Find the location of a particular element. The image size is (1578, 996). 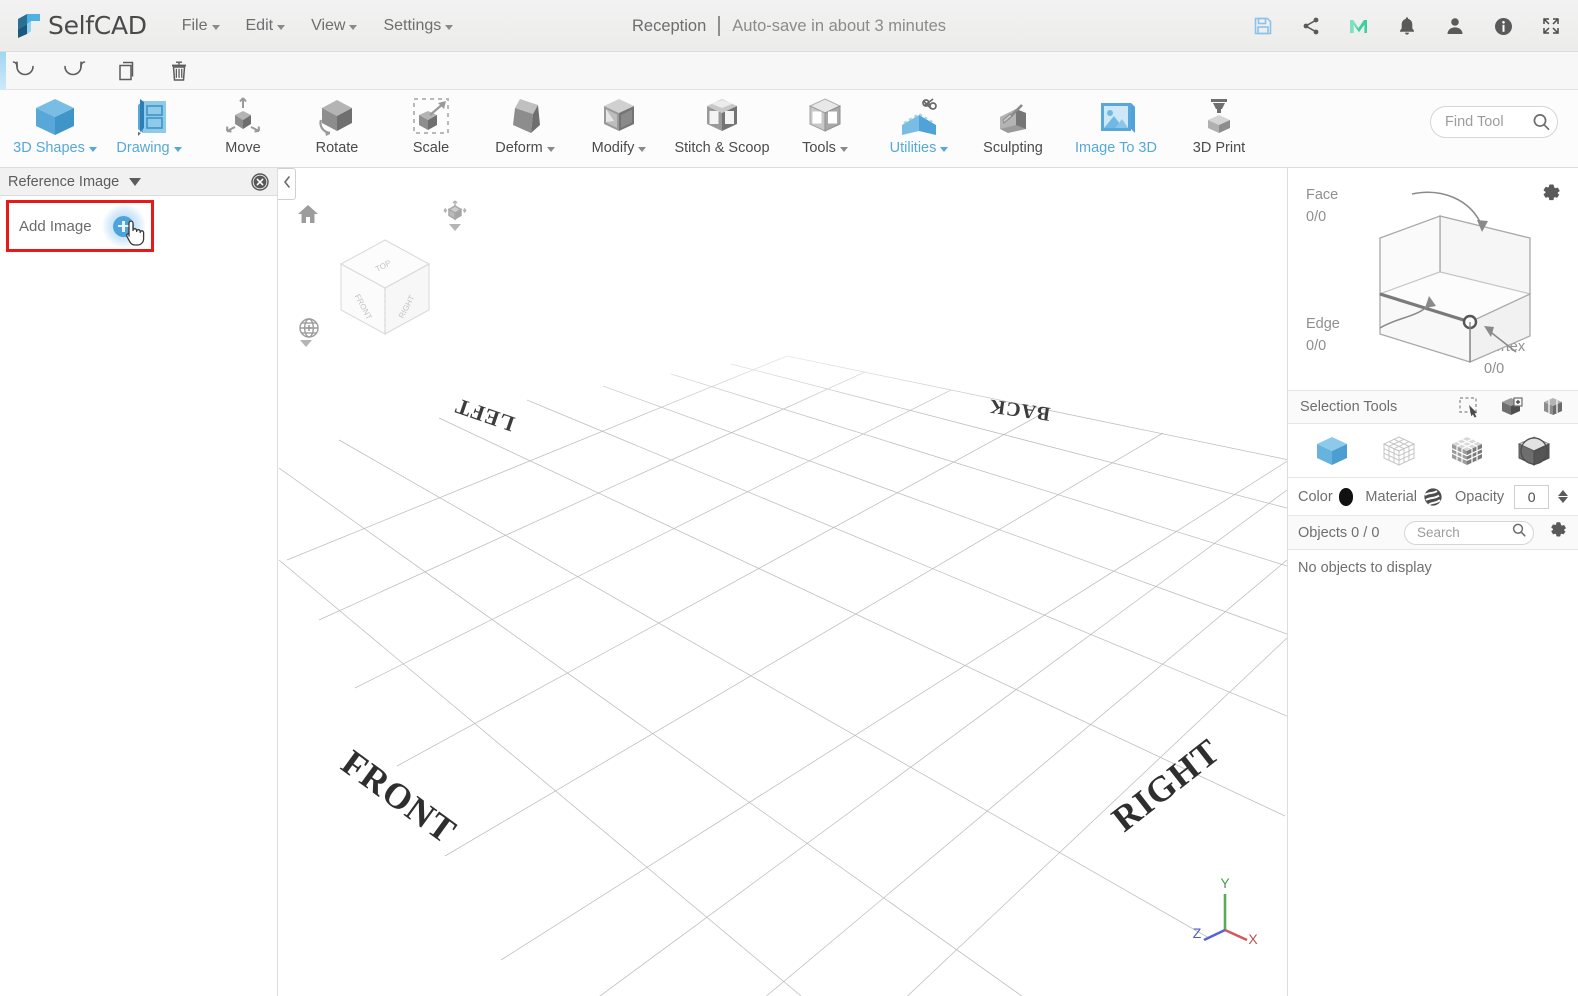

stepper-up-icon is located at coordinates (1563, 493).